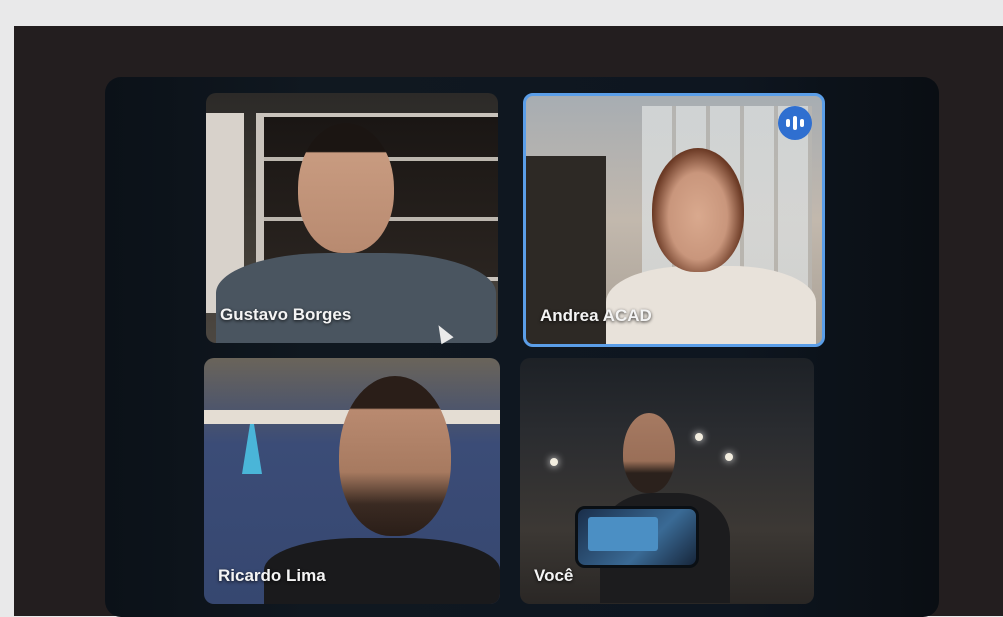  What do you see at coordinates (356, 298) in the screenshot?
I see `participant-video-body` at bounding box center [356, 298].